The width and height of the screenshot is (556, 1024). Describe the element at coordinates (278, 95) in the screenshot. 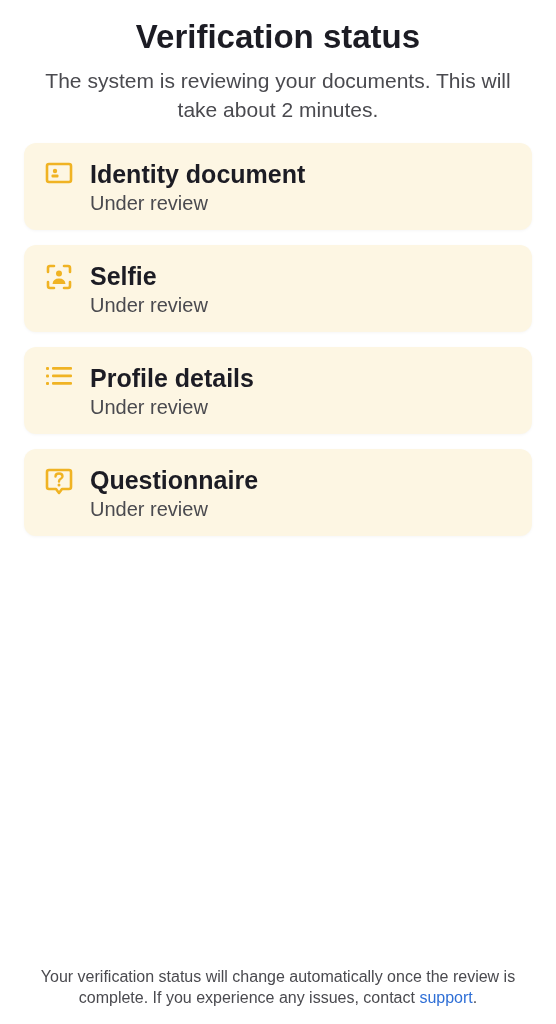

I see `subtitle: The system is reviewing your documents. This will take about 2 minutes.` at that location.